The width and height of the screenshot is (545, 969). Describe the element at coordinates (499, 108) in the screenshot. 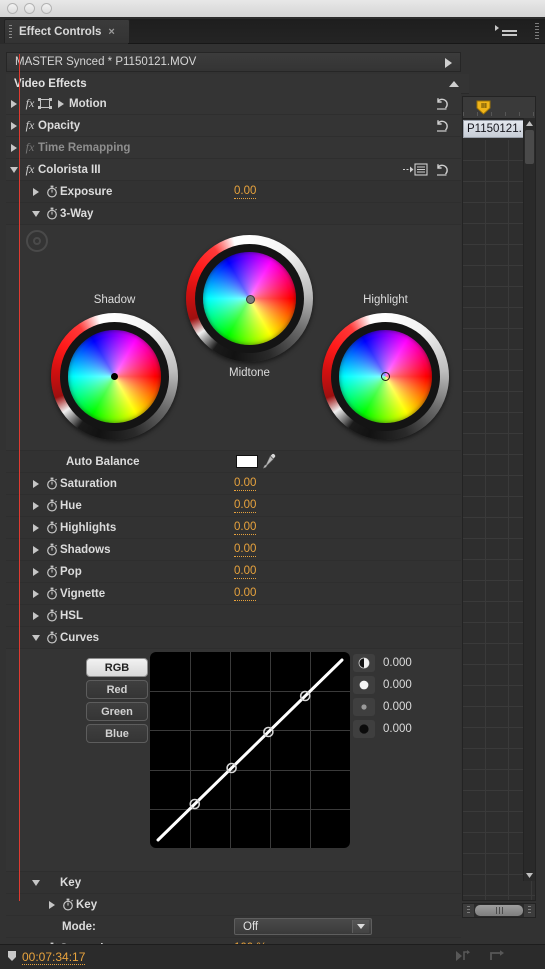

I see `timeline-ruler` at that location.